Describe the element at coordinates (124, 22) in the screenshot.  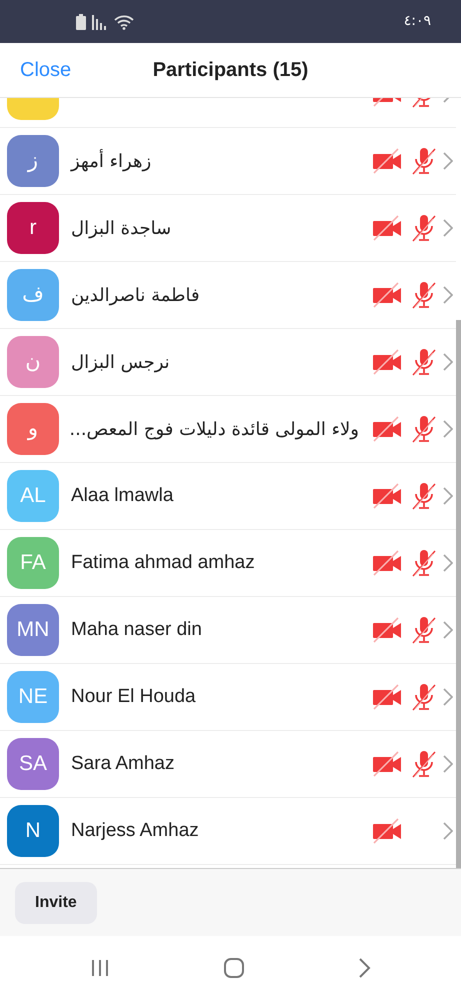
I see `wifi-icon` at that location.